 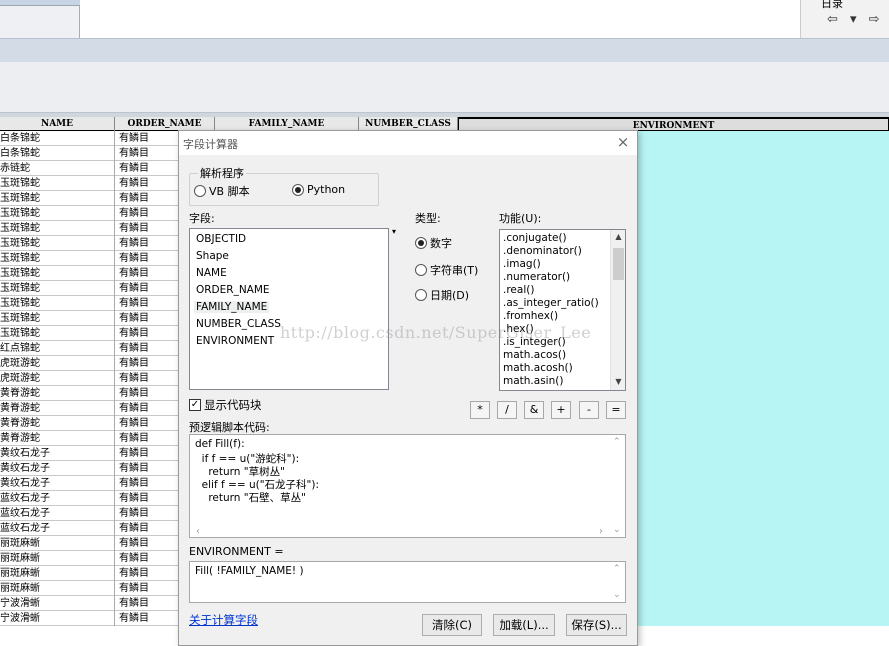 What do you see at coordinates (480, 410) in the screenshot?
I see `operator-button: *` at bounding box center [480, 410].